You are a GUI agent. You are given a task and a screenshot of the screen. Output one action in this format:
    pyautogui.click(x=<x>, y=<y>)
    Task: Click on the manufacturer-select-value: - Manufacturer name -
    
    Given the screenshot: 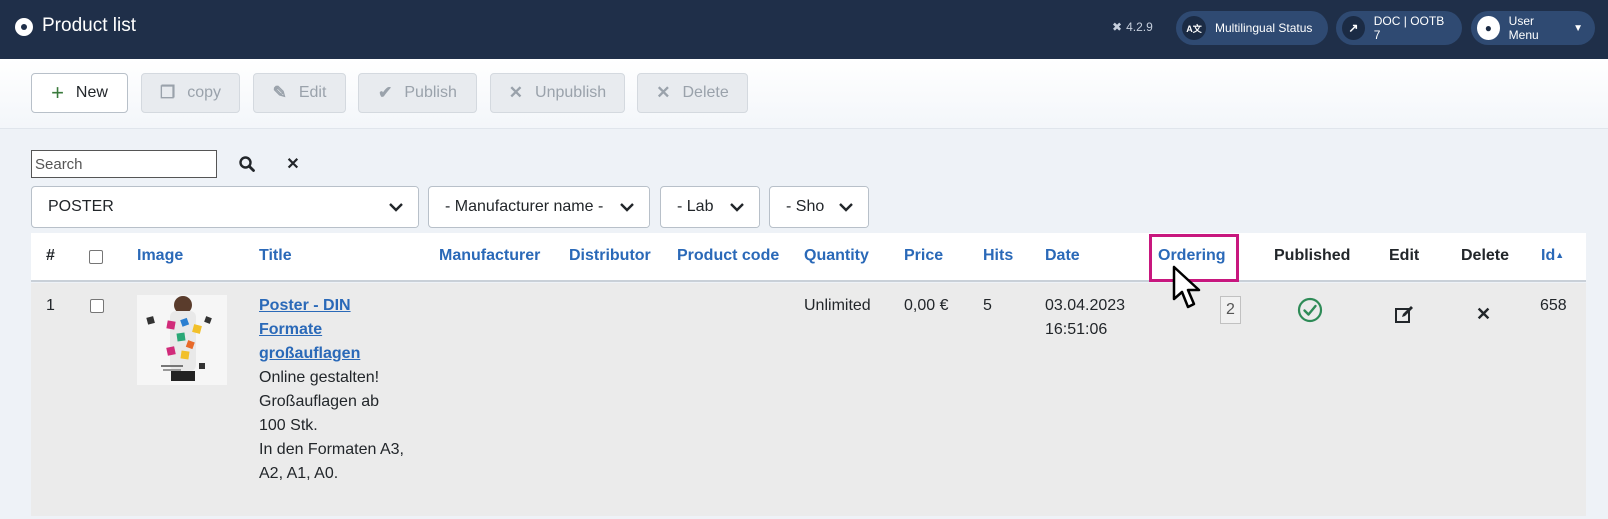 What is the action you would take?
    pyautogui.click(x=524, y=206)
    